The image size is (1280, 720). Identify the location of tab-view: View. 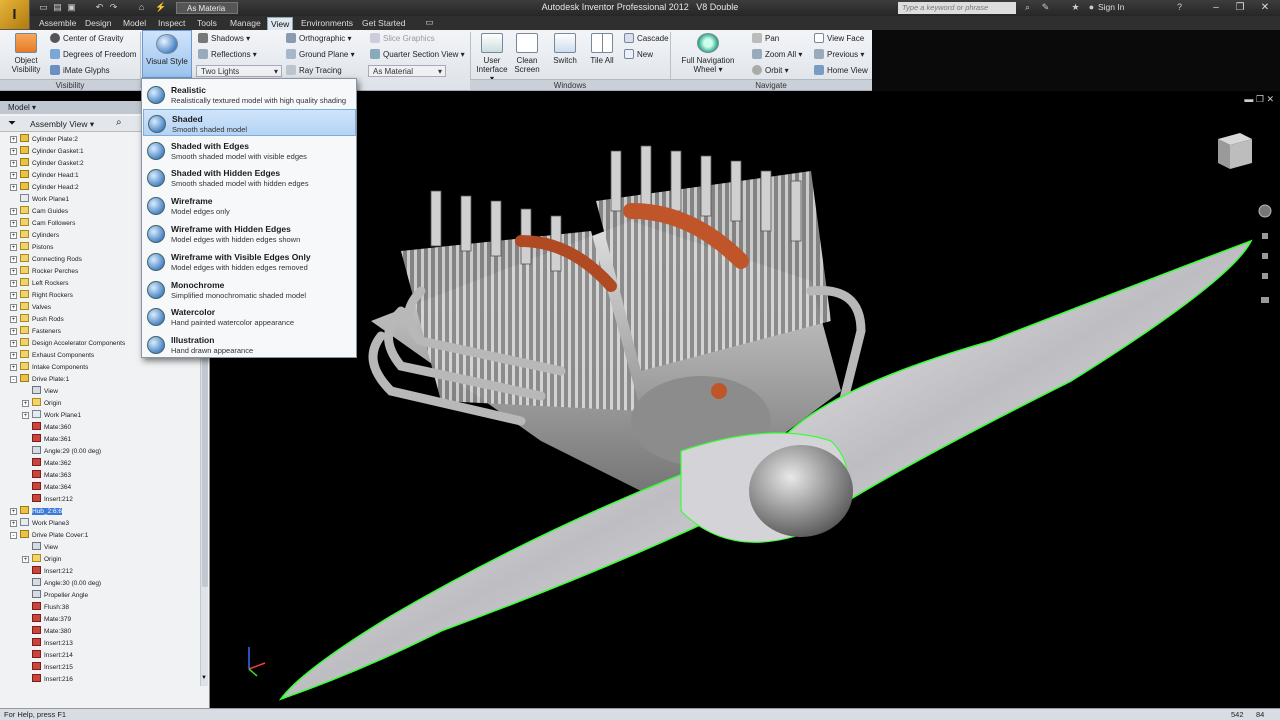
(280, 23).